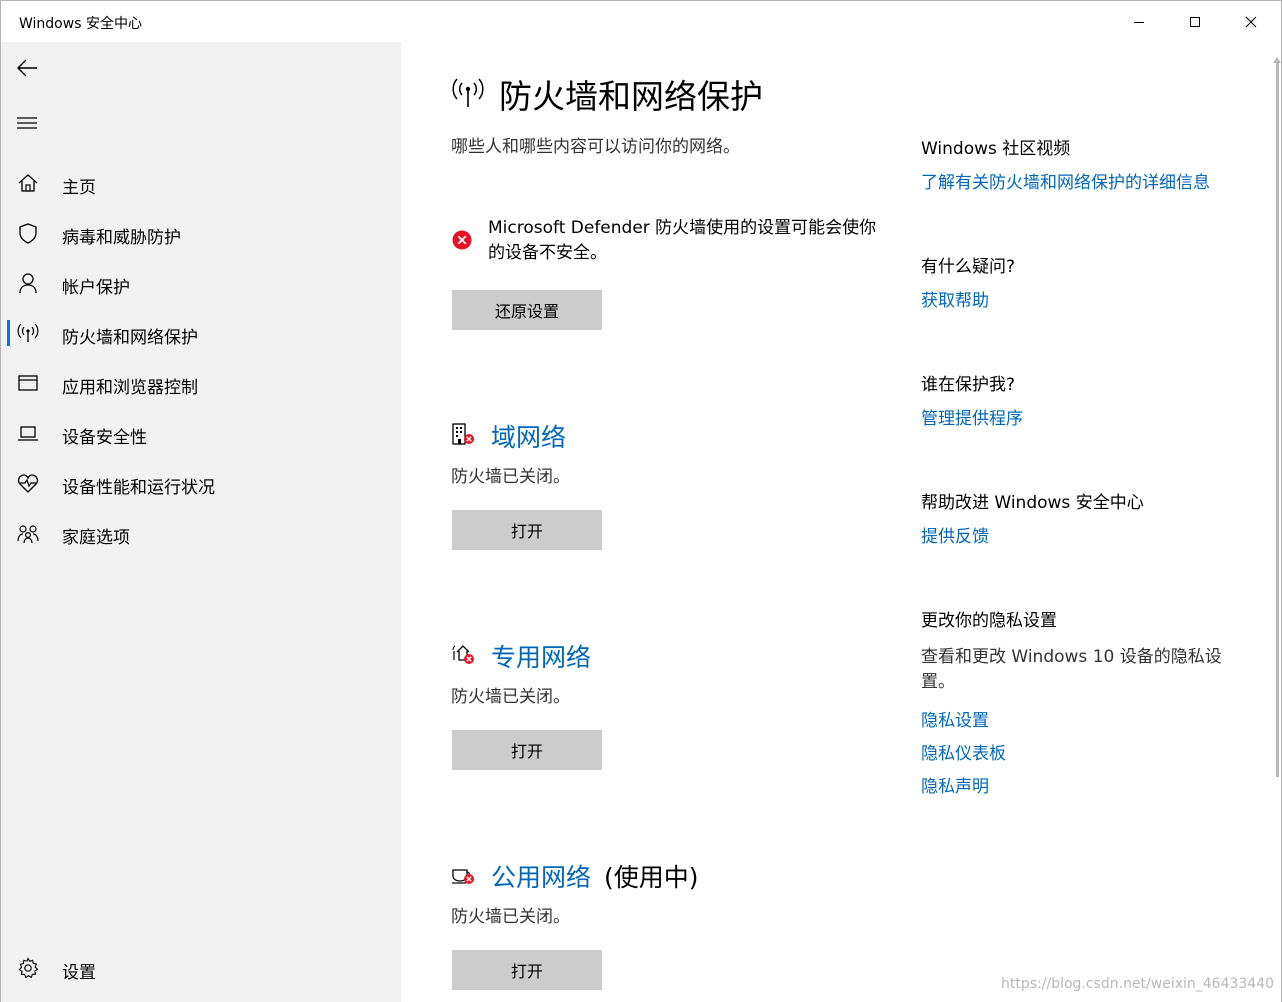 The image size is (1282, 1002). I want to click on close-button, so click(1251, 21).